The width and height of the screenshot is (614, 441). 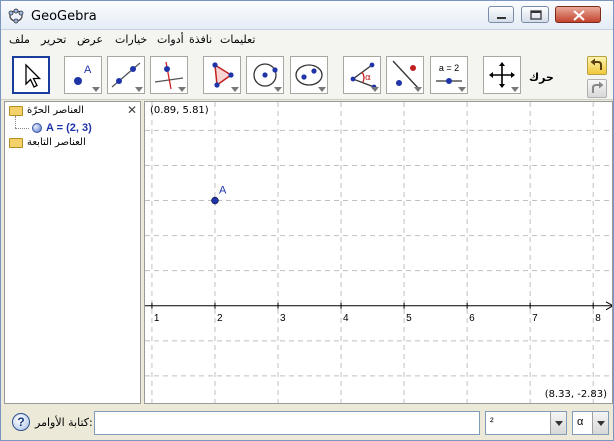 What do you see at coordinates (265, 75) in the screenshot?
I see `tool-circle-center` at bounding box center [265, 75].